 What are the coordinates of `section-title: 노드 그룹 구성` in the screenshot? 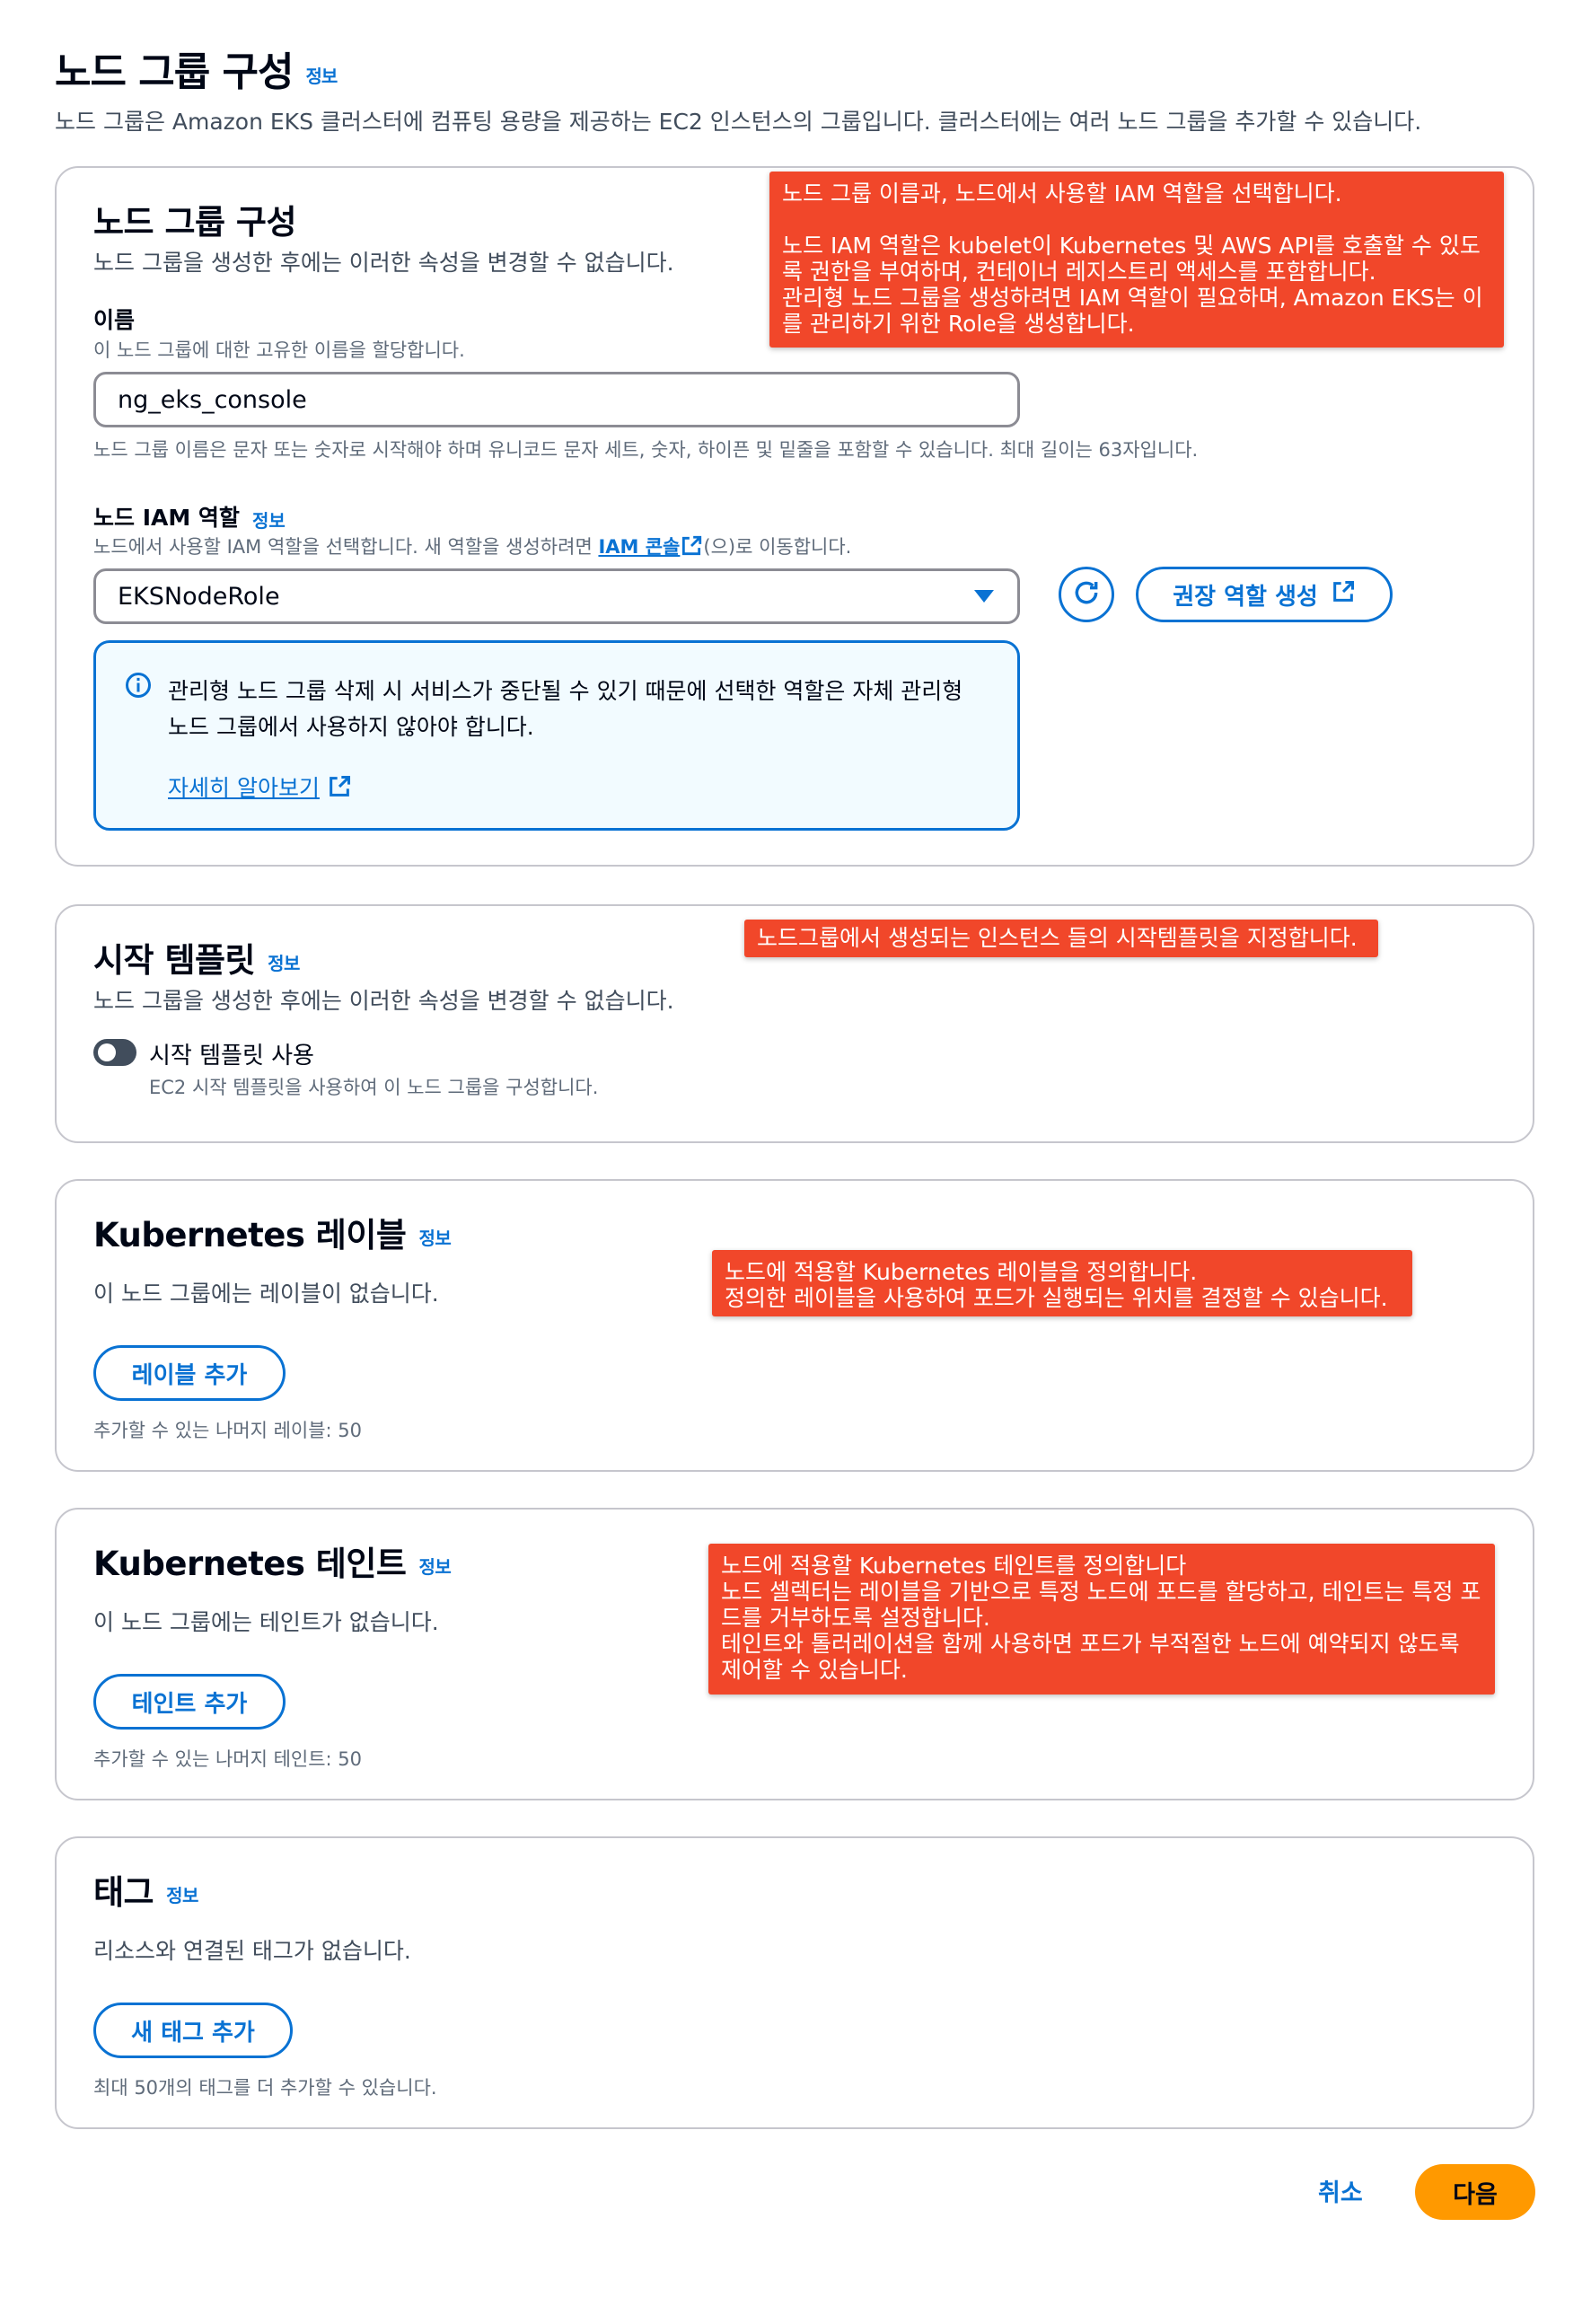 It's located at (195, 222).